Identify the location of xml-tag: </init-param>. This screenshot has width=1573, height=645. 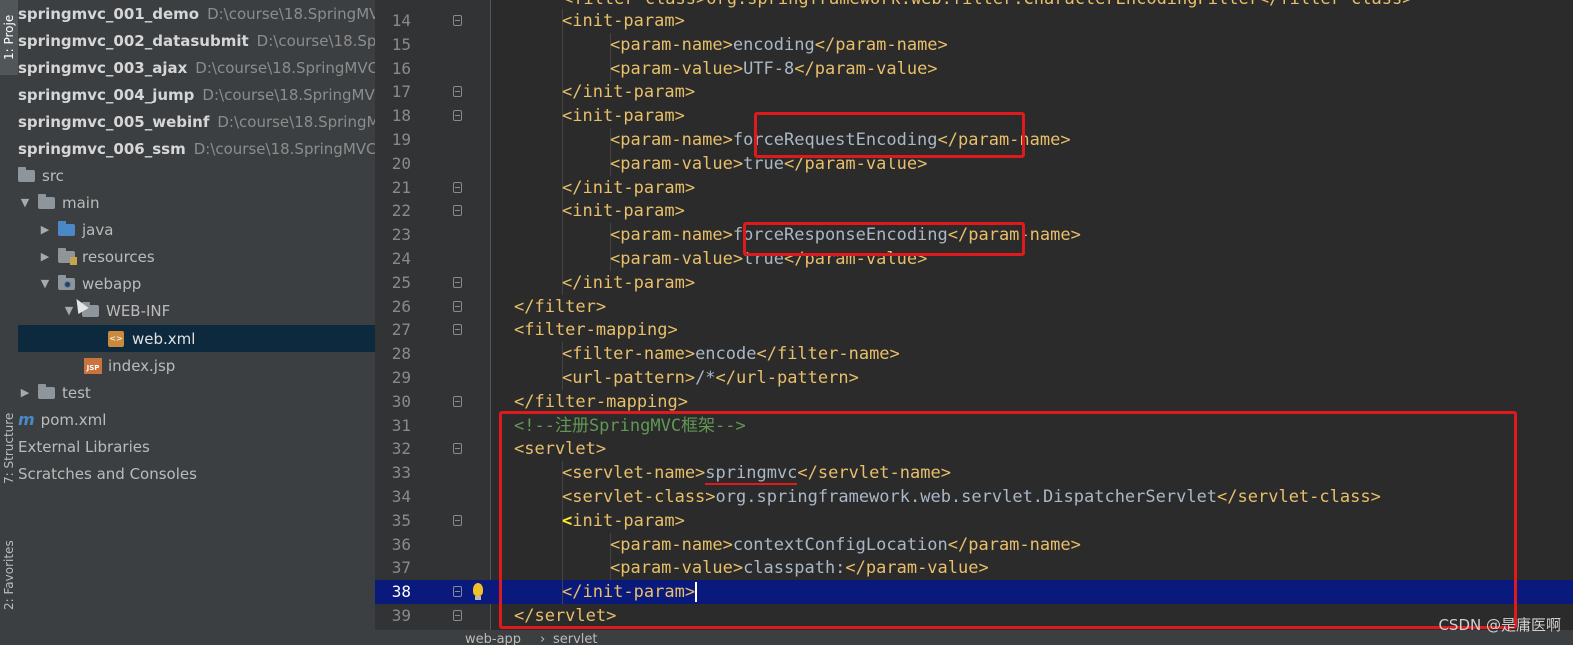
(629, 92).